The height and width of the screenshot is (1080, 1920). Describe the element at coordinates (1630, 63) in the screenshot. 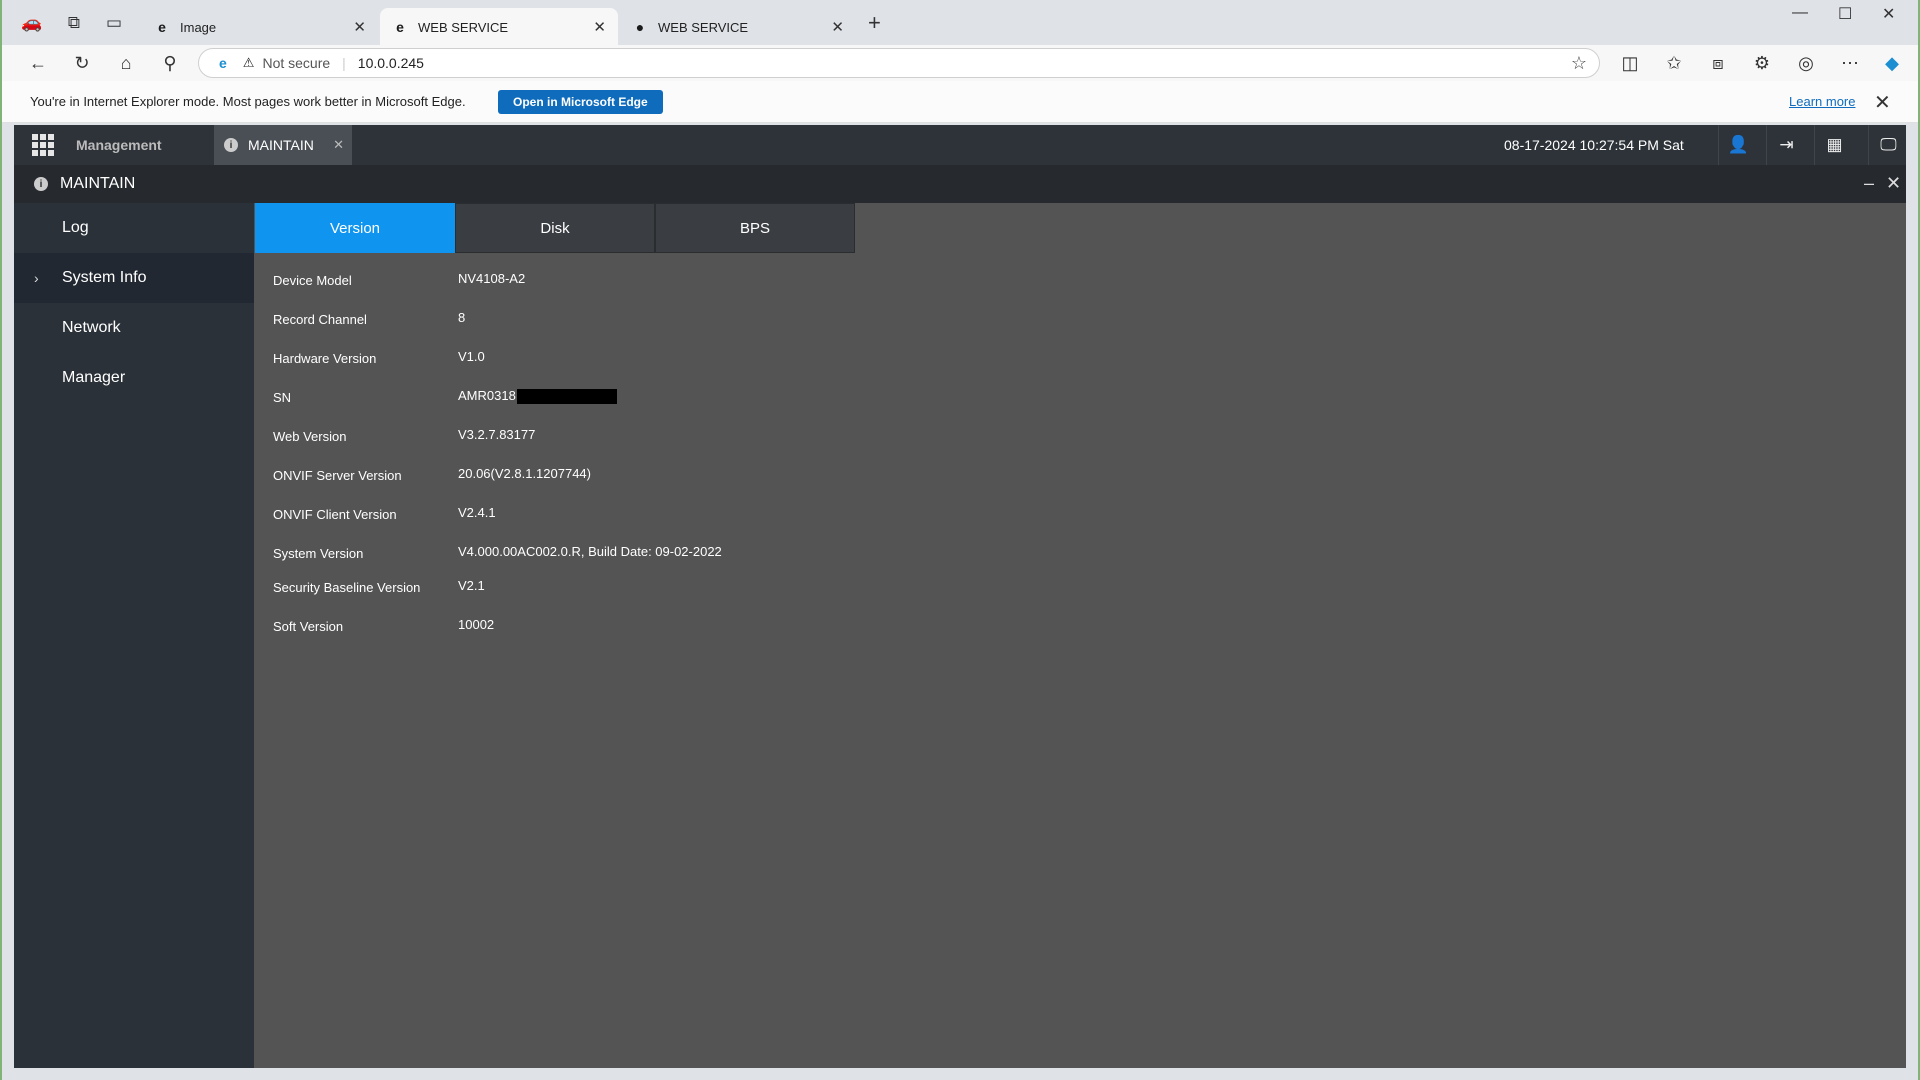

I see `split-screen-icon: ◫` at that location.